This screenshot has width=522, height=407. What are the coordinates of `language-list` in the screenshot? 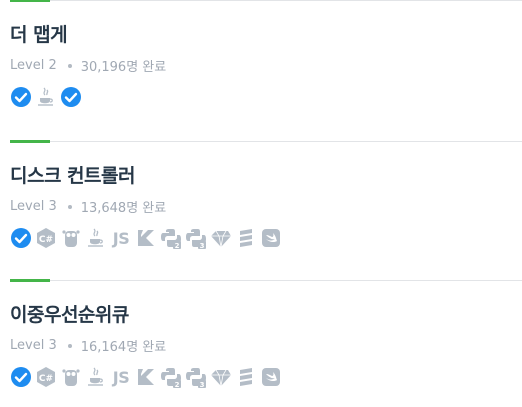 It's located at (47, 97).